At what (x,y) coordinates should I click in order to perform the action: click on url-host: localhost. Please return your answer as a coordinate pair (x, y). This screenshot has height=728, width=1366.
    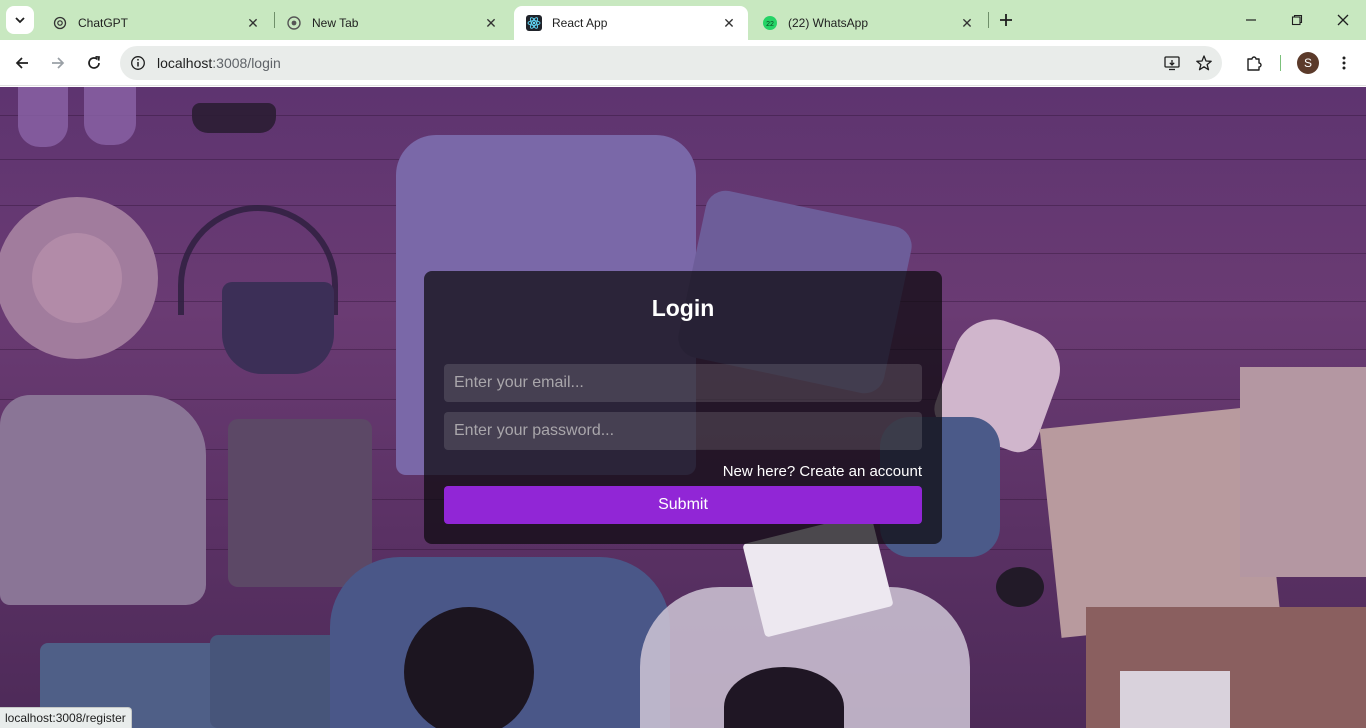
    Looking at the image, I should click on (185, 63).